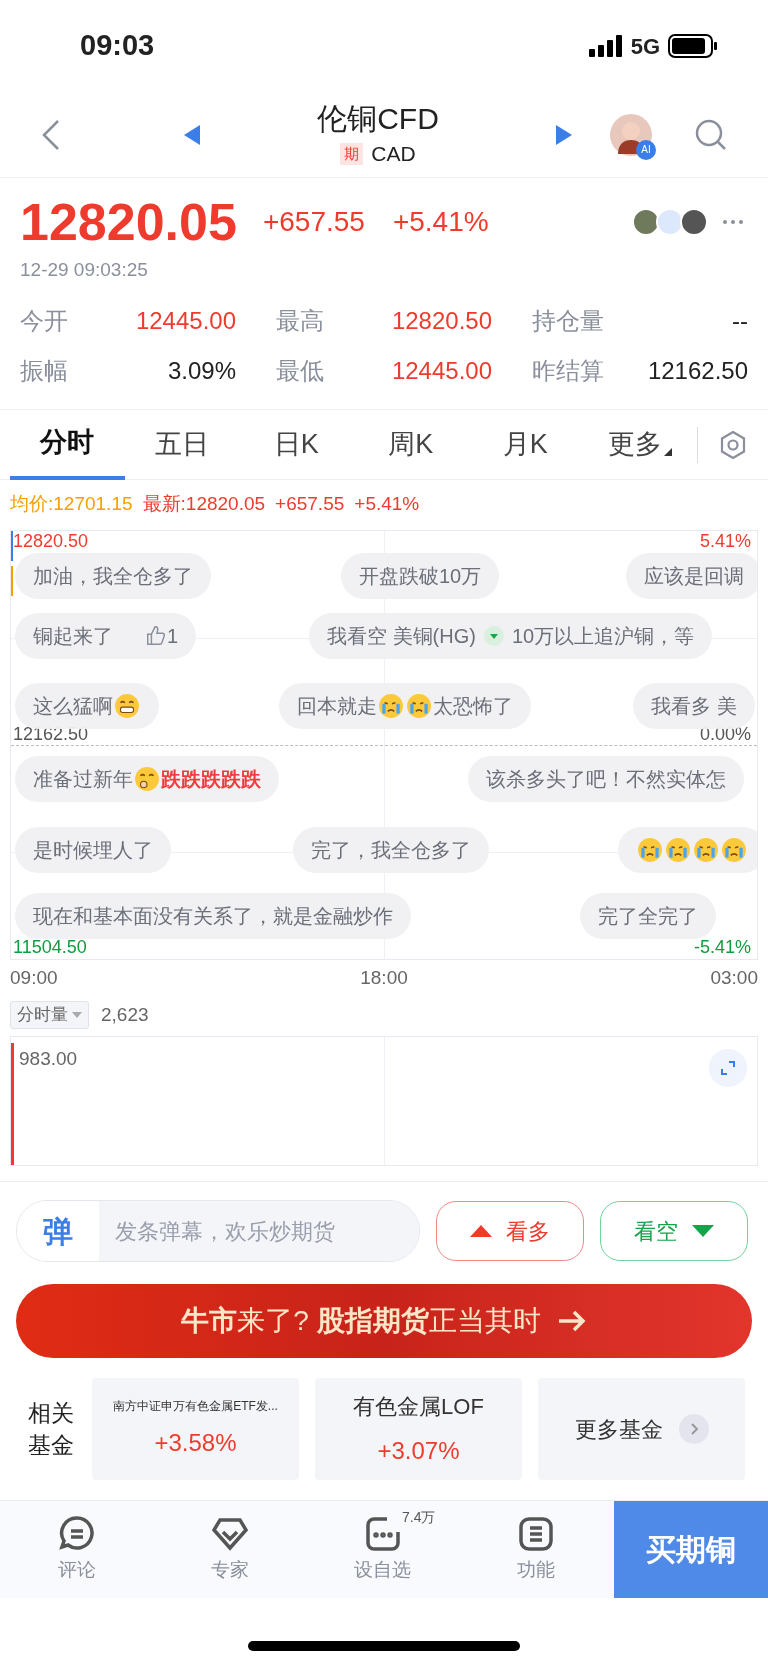 The height and width of the screenshot is (1663, 768). I want to click on more-funds-label: 更多基金, so click(618, 1429).